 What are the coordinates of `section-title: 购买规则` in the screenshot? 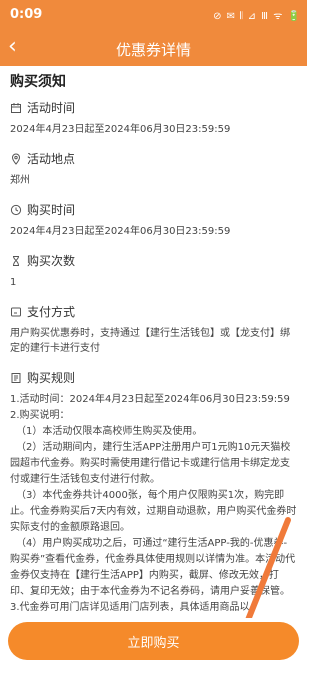 It's located at (51, 378).